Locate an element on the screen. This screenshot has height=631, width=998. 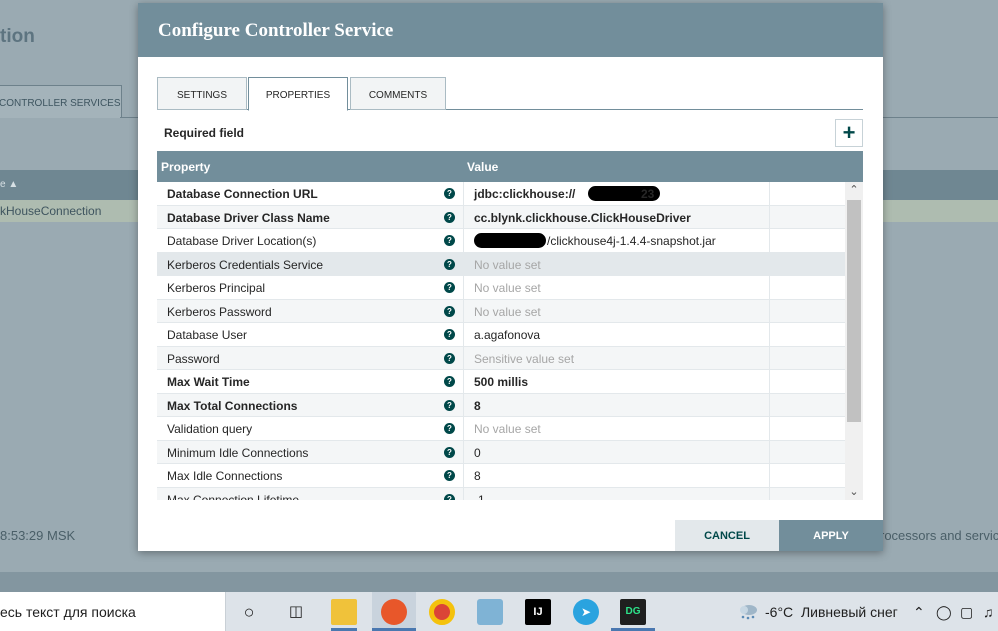
bg-tab-controller-services: CONTROLLER SERVICES is located at coordinates (61, 101).